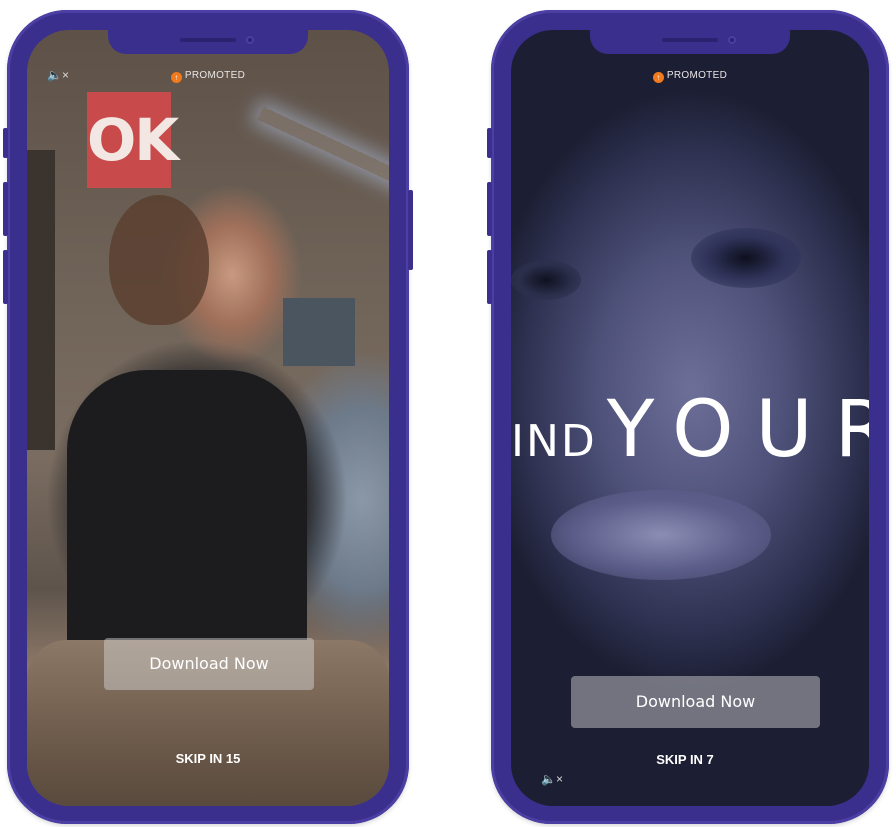  What do you see at coordinates (546, 280) in the screenshot?
I see `left-eye` at bounding box center [546, 280].